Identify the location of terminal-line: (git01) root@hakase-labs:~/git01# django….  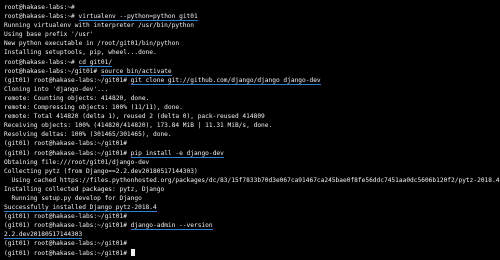
(252, 226).